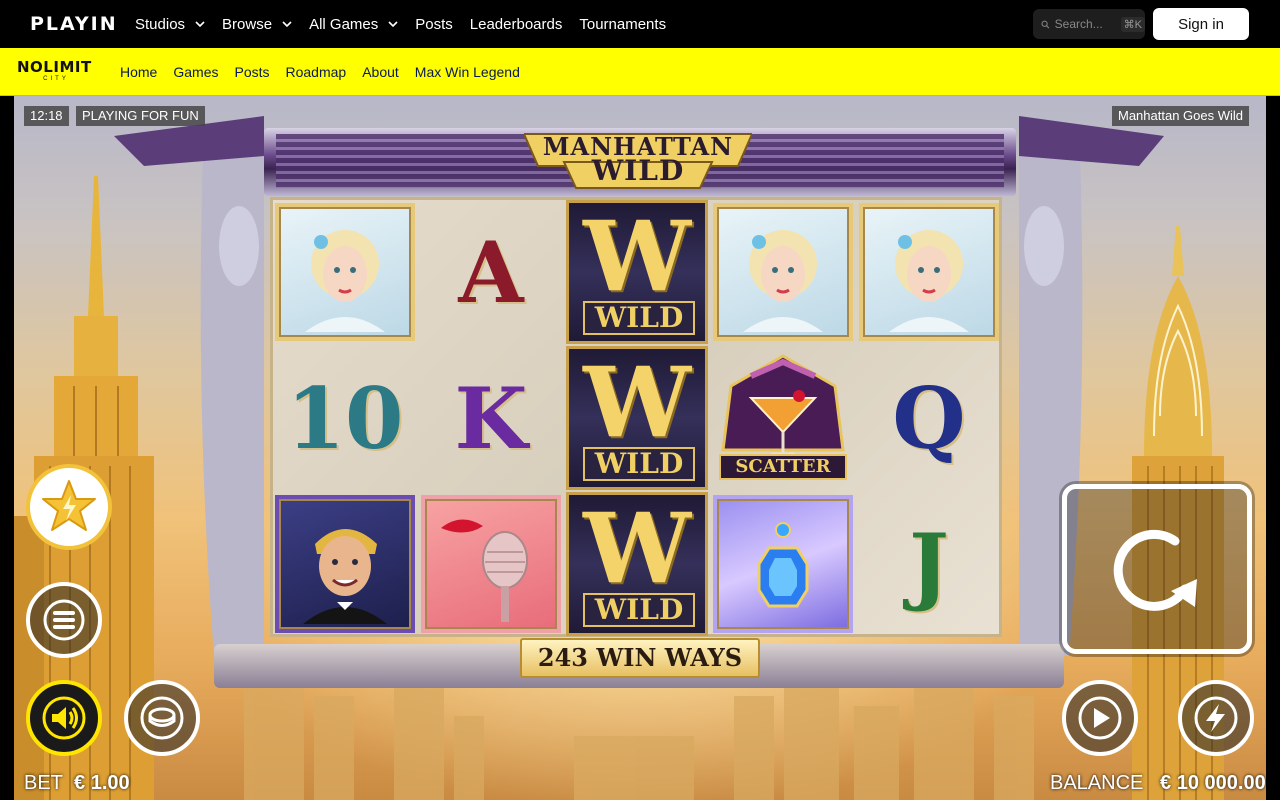 This screenshot has width=1280, height=800. Describe the element at coordinates (160, 24) in the screenshot. I see `nav-studios-label: Studios` at that location.